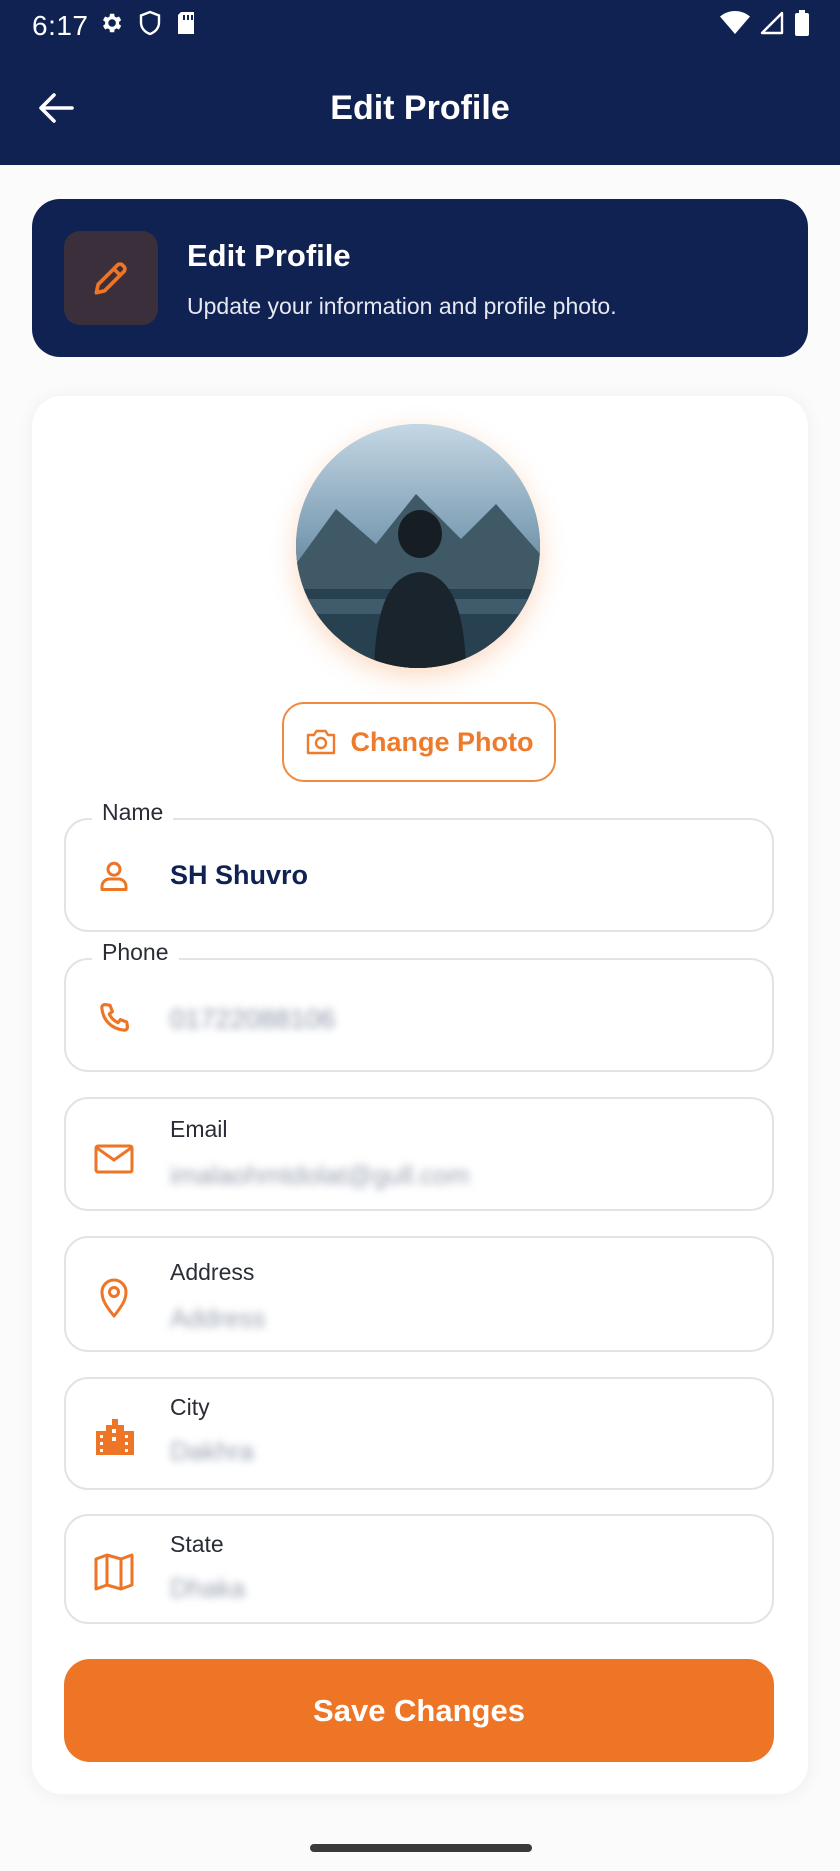 The image size is (840, 1871). Describe the element at coordinates (419, 1154) in the screenshot. I see `email-field: Email imalaohmtdolat@gull.com` at that location.